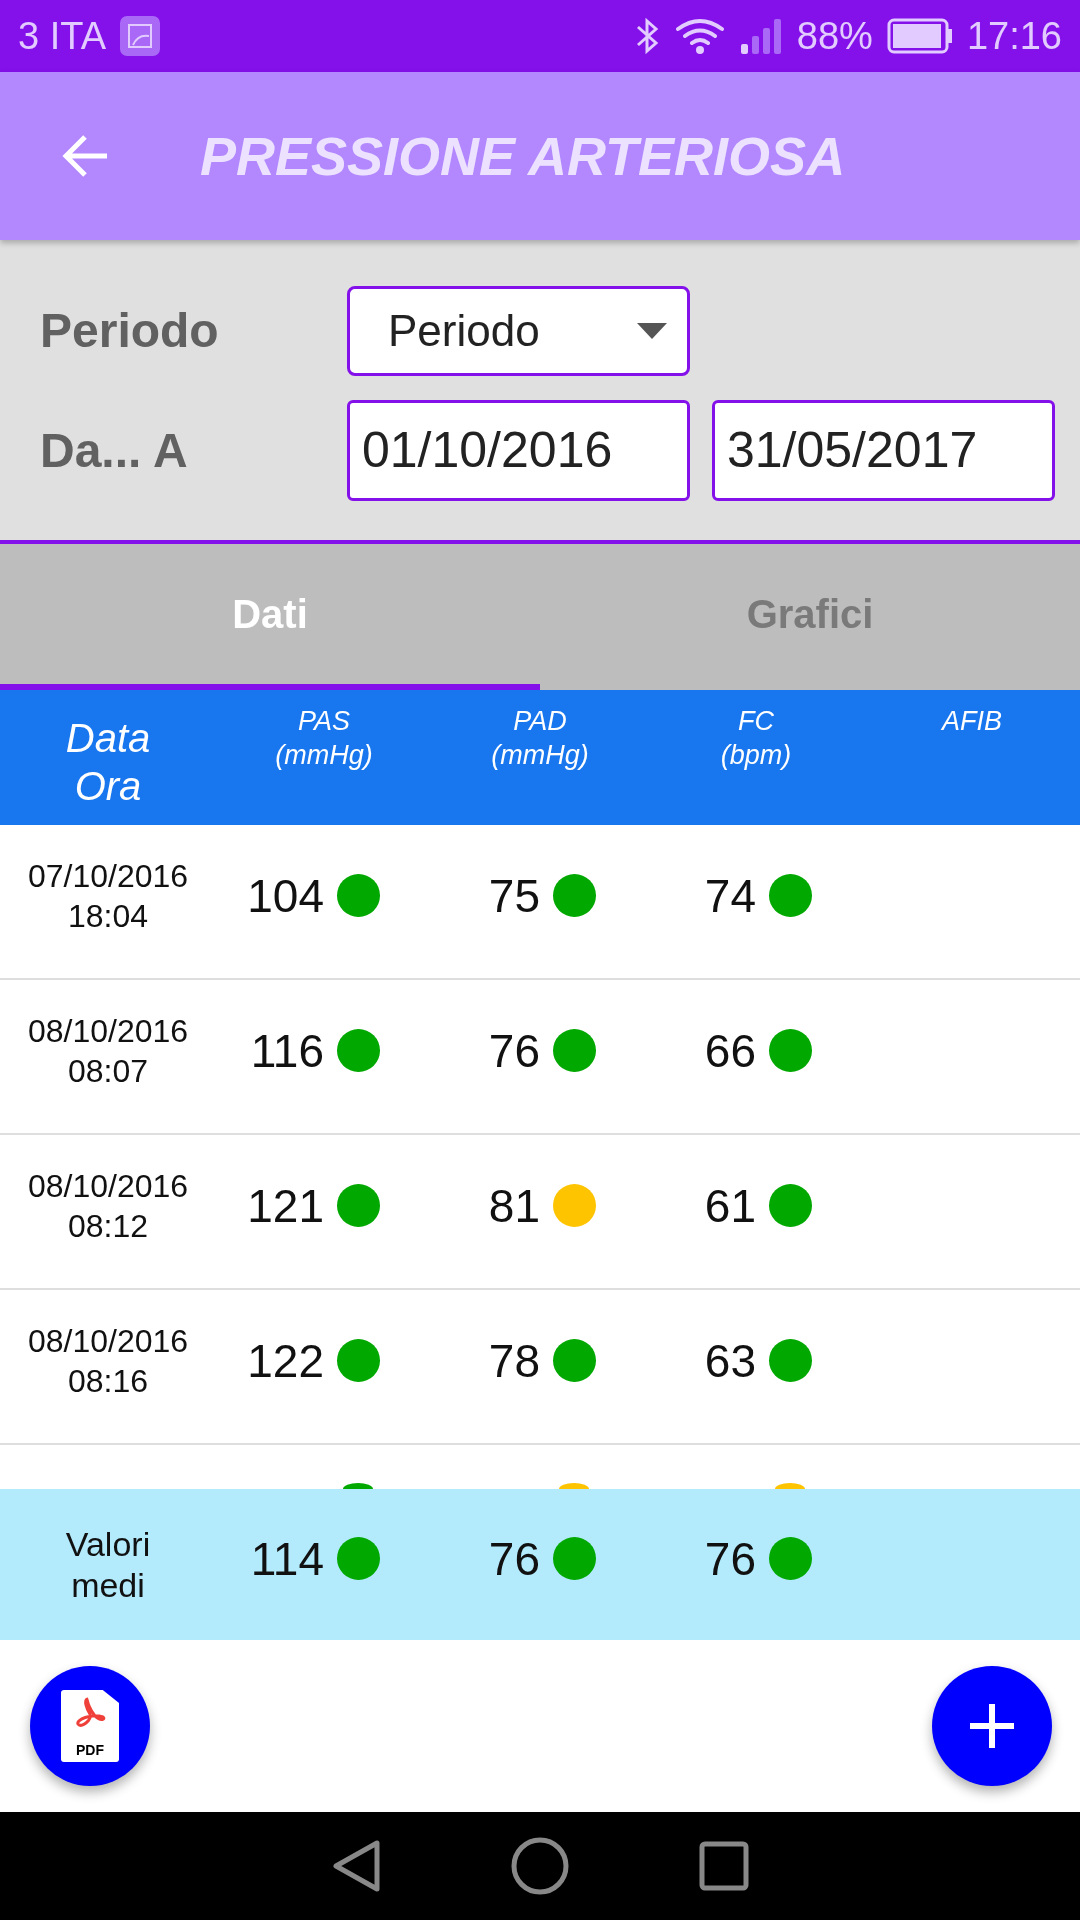 The height and width of the screenshot is (1920, 1080). What do you see at coordinates (108, 896) in the screenshot?
I see `date-time: 07/10/2016 18:04` at bounding box center [108, 896].